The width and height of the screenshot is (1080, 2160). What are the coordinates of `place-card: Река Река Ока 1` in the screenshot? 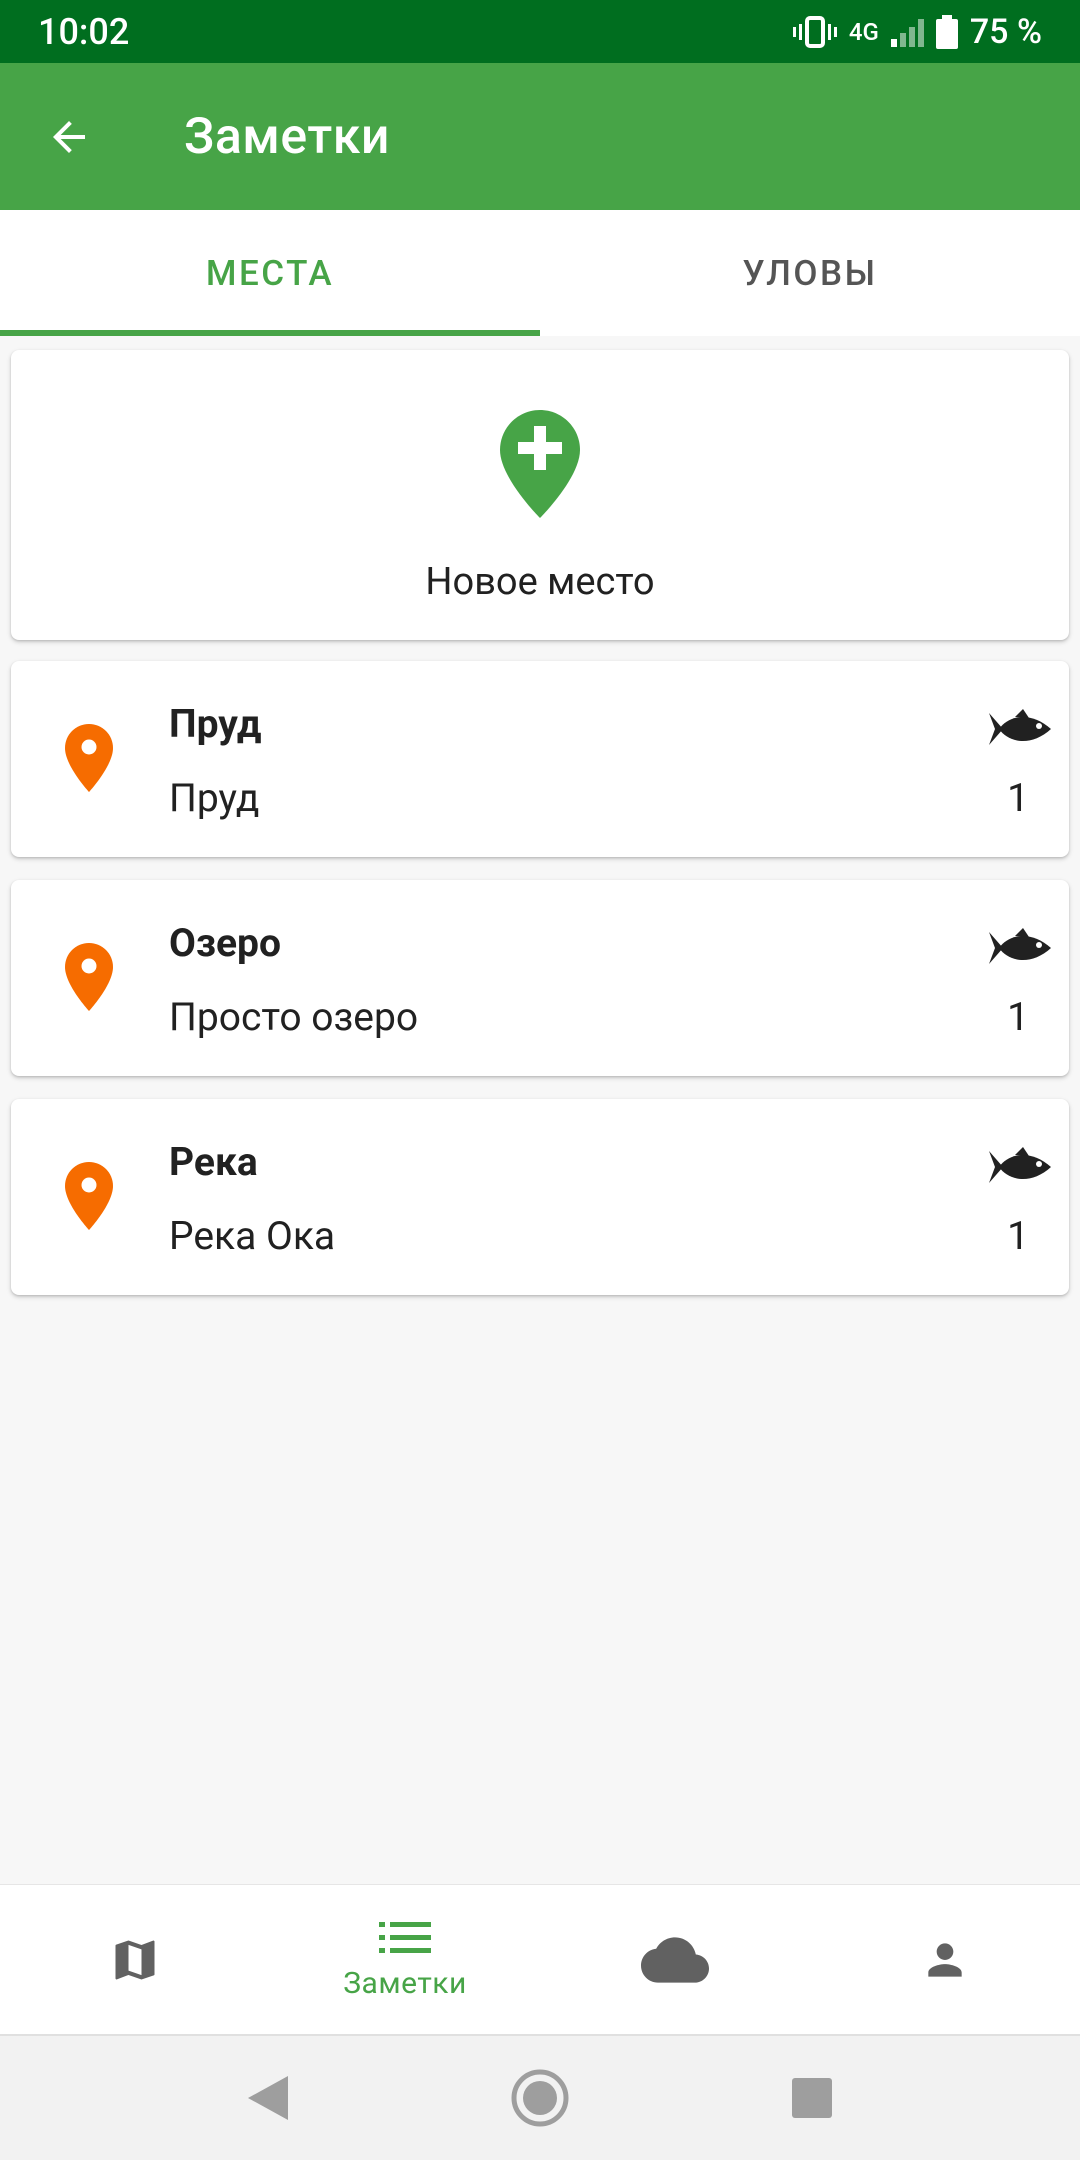 It's located at (540, 1197).